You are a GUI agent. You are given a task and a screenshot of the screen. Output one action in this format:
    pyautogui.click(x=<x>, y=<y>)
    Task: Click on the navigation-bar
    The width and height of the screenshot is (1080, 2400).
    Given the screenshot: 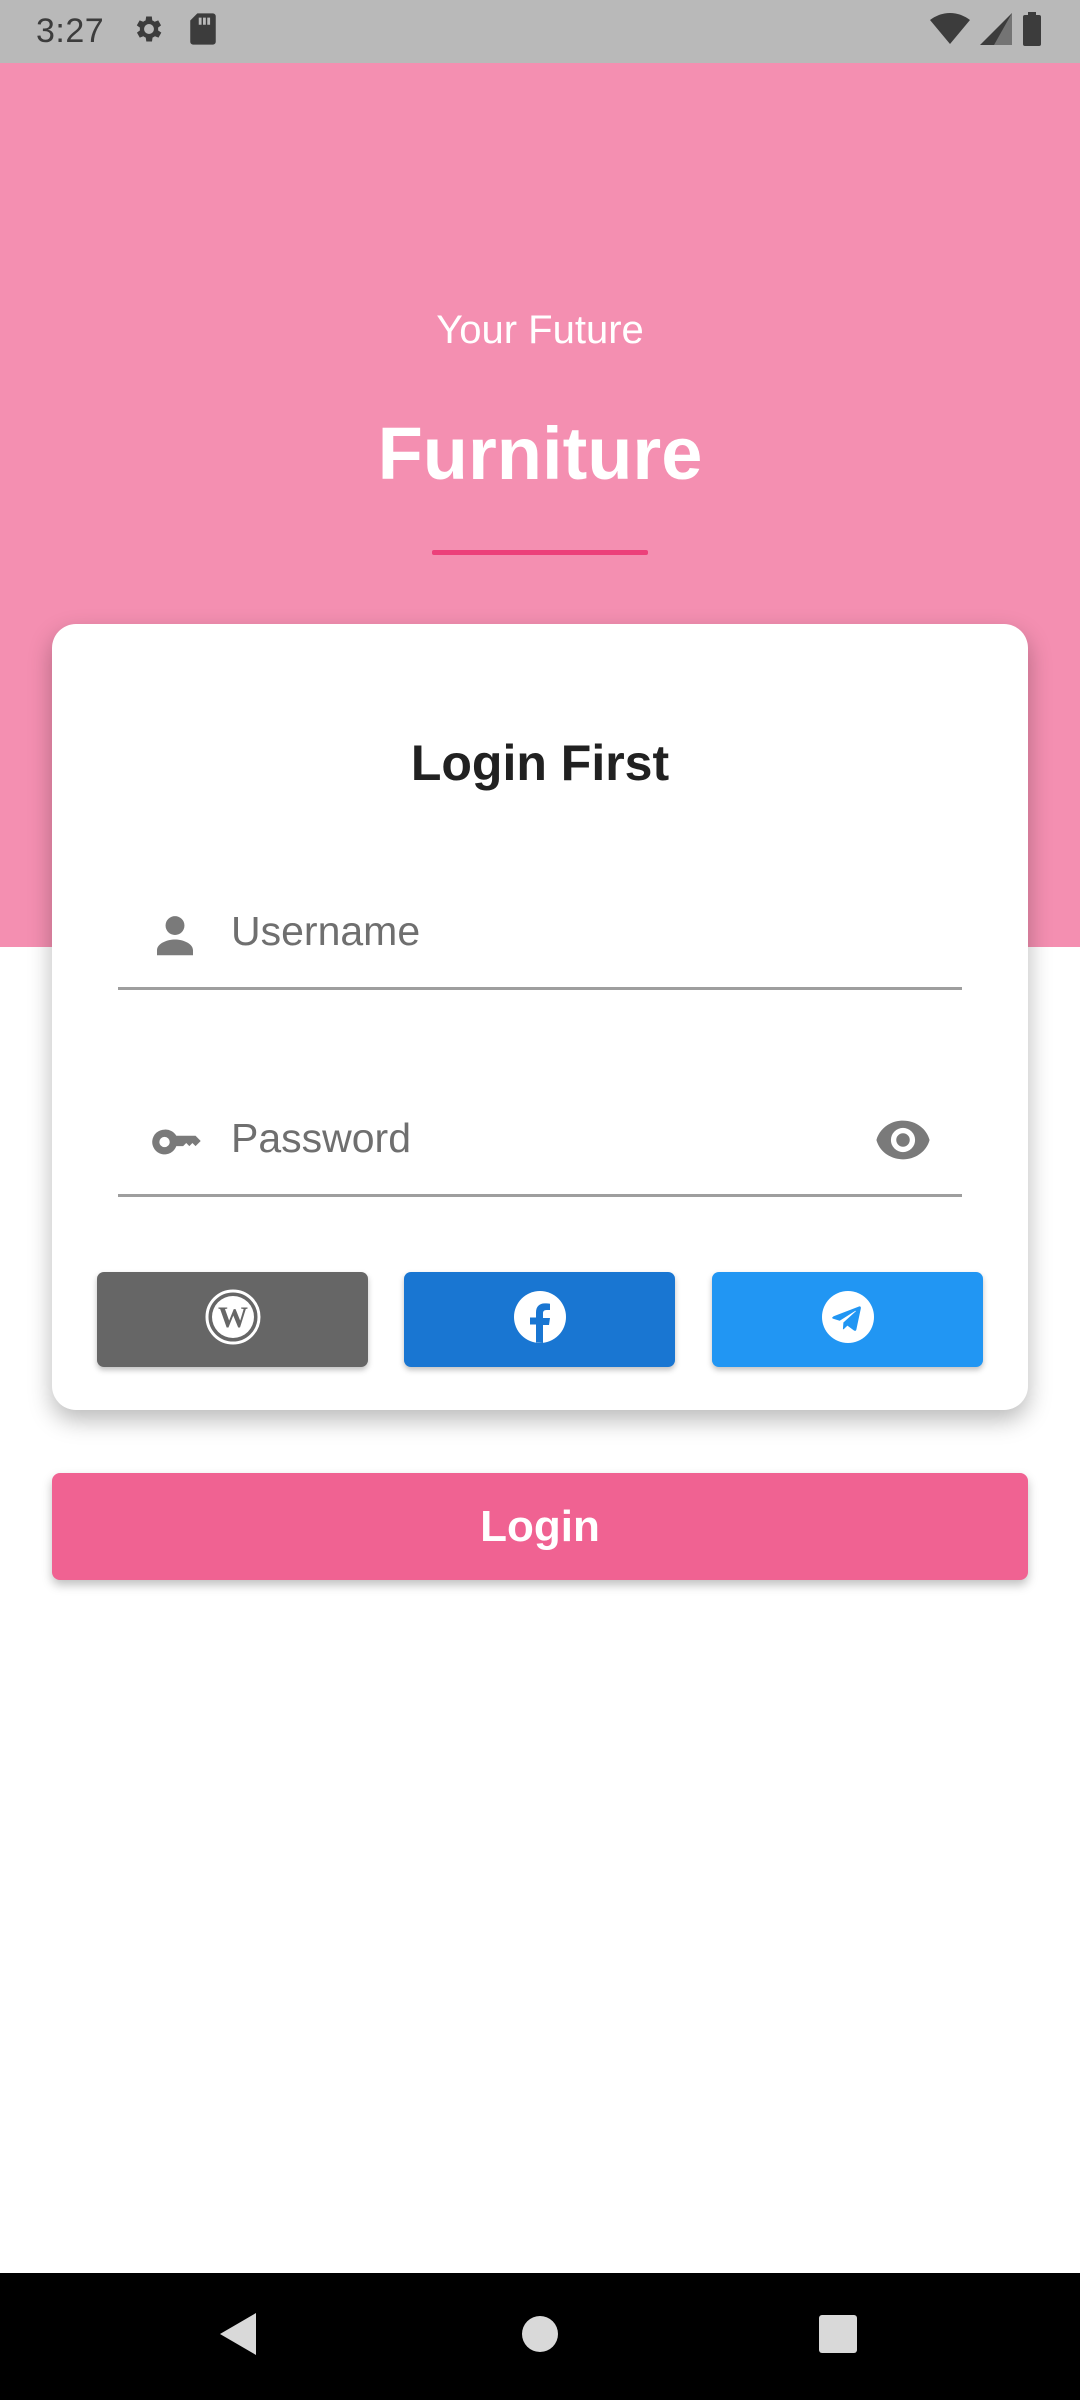 What is the action you would take?
    pyautogui.click(x=540, y=2336)
    